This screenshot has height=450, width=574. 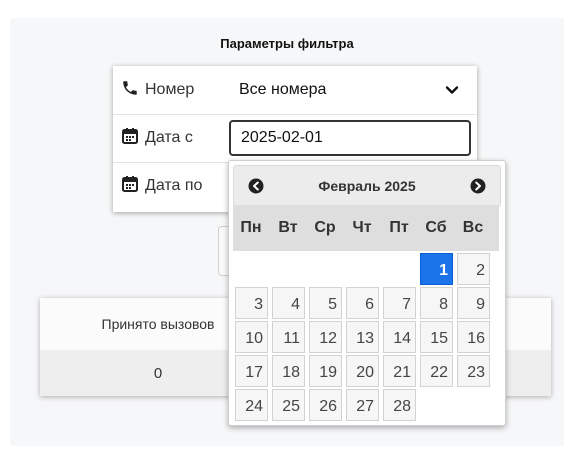 What do you see at coordinates (325, 405) in the screenshot?
I see `calendar-day: 26` at bounding box center [325, 405].